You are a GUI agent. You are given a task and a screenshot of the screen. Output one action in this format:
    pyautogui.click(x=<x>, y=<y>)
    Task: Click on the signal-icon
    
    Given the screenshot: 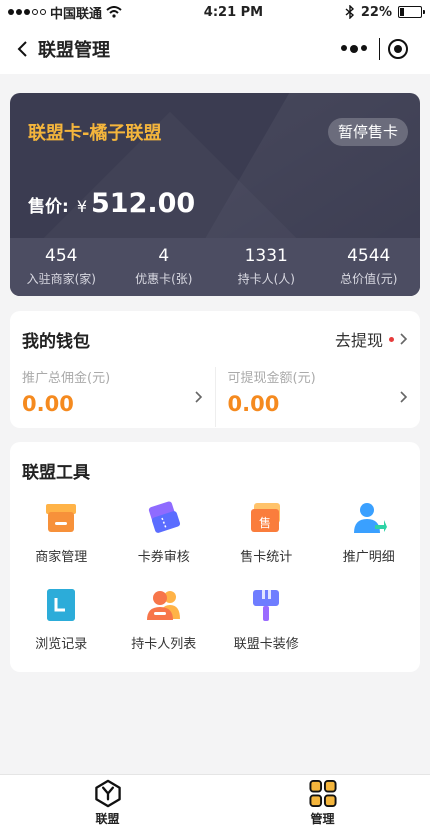 What is the action you would take?
    pyautogui.click(x=27, y=12)
    